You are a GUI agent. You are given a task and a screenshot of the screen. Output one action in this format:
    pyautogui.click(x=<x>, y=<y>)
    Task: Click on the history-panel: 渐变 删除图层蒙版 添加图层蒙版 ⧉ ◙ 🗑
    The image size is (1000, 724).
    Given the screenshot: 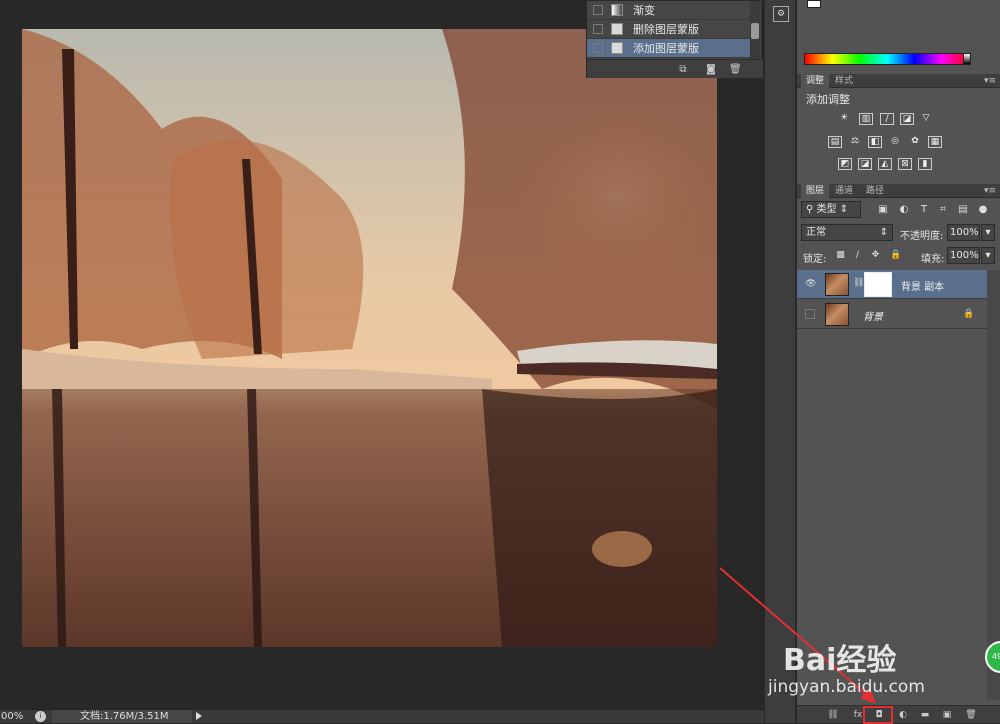 What is the action you would take?
    pyautogui.click(x=674, y=39)
    